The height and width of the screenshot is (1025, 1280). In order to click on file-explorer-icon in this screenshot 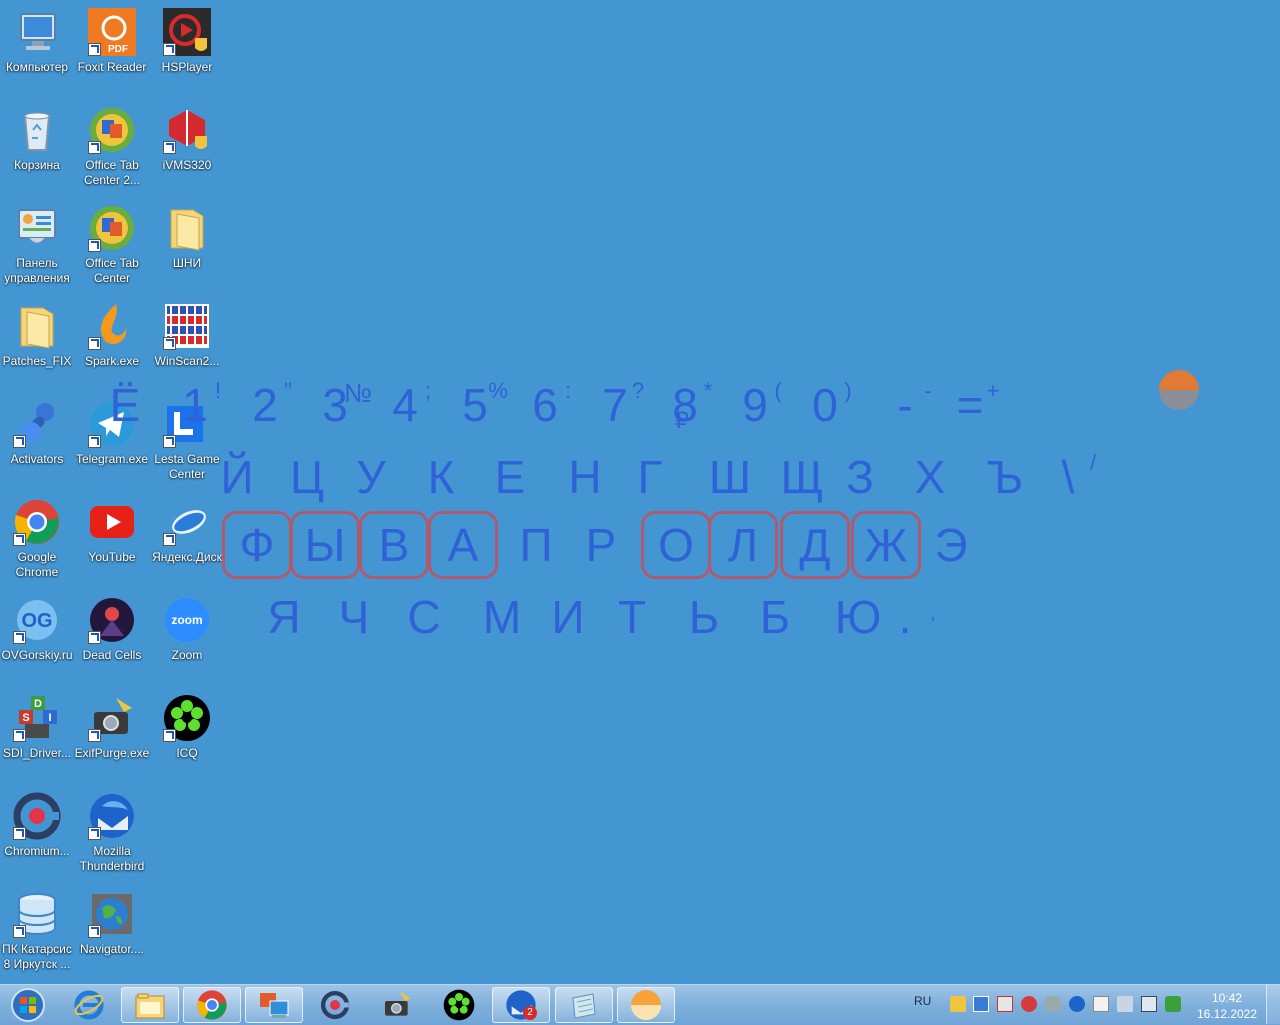, I will do `click(150, 1006)`.